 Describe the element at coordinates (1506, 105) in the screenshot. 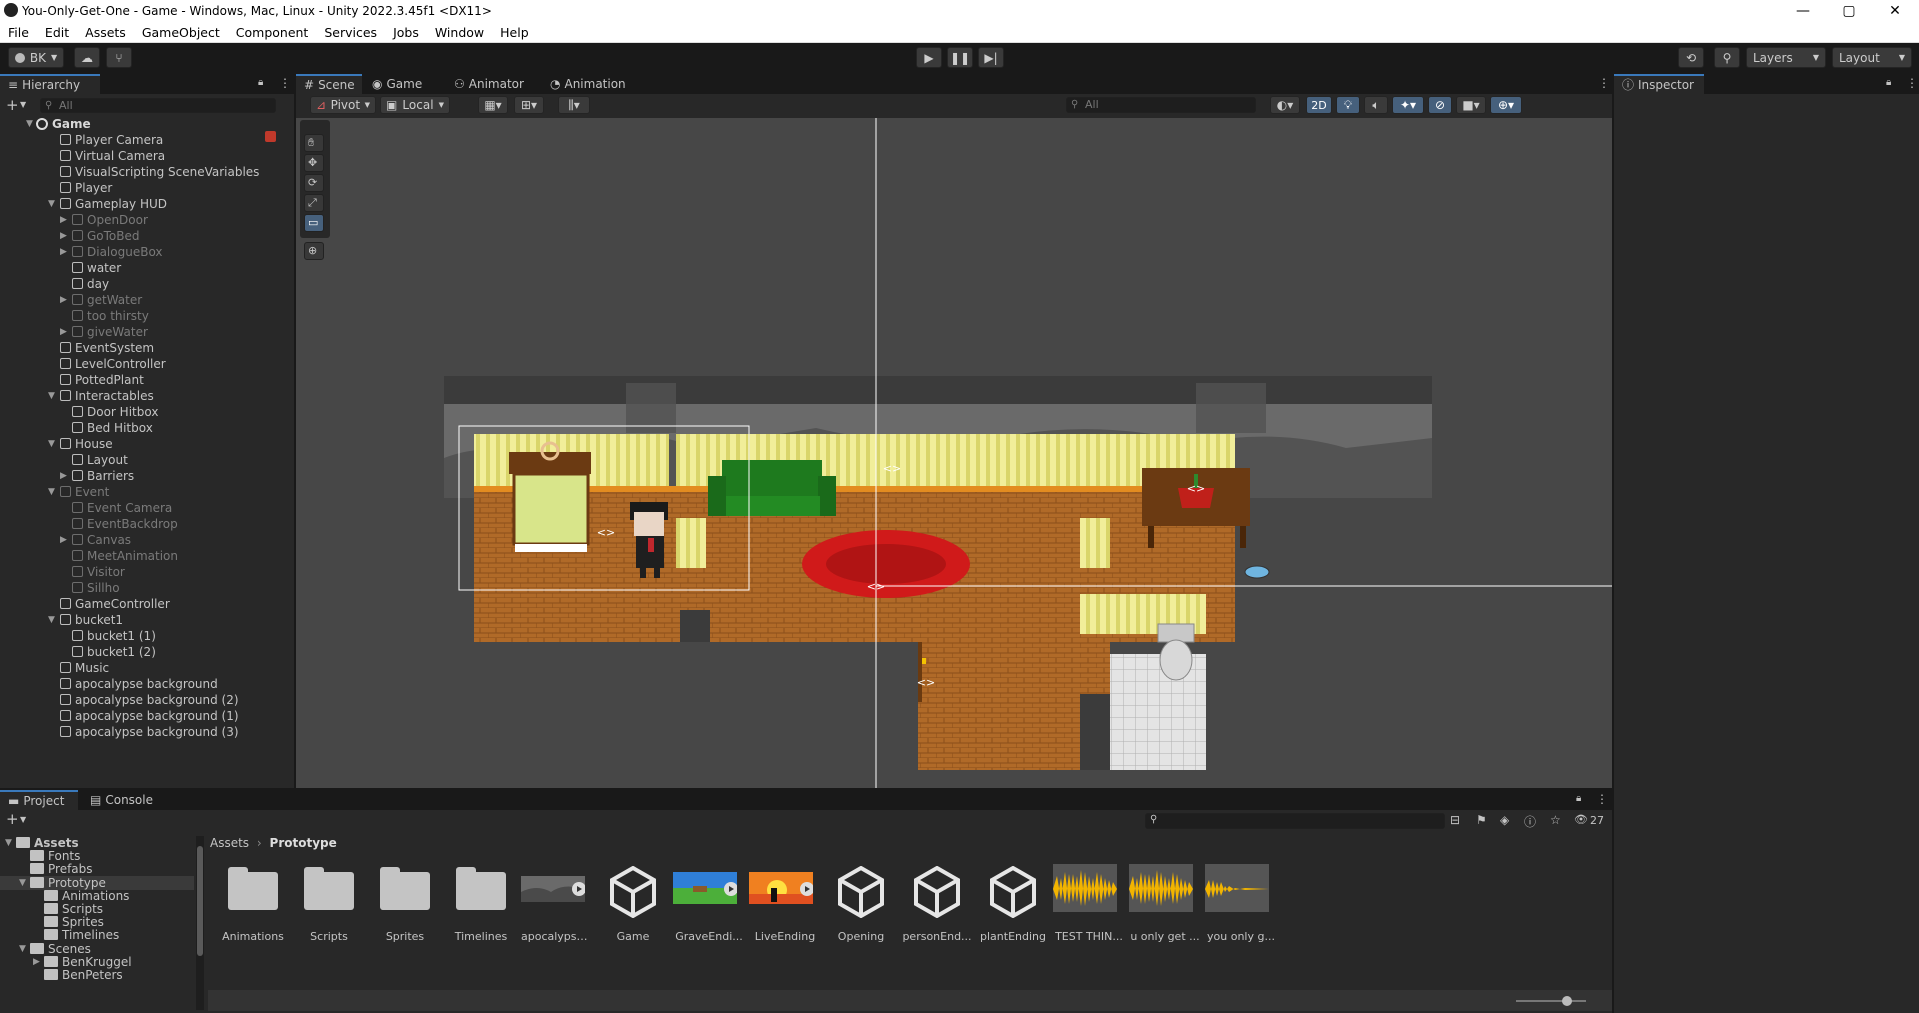

I see `gizmos-button: ⊕▾` at that location.